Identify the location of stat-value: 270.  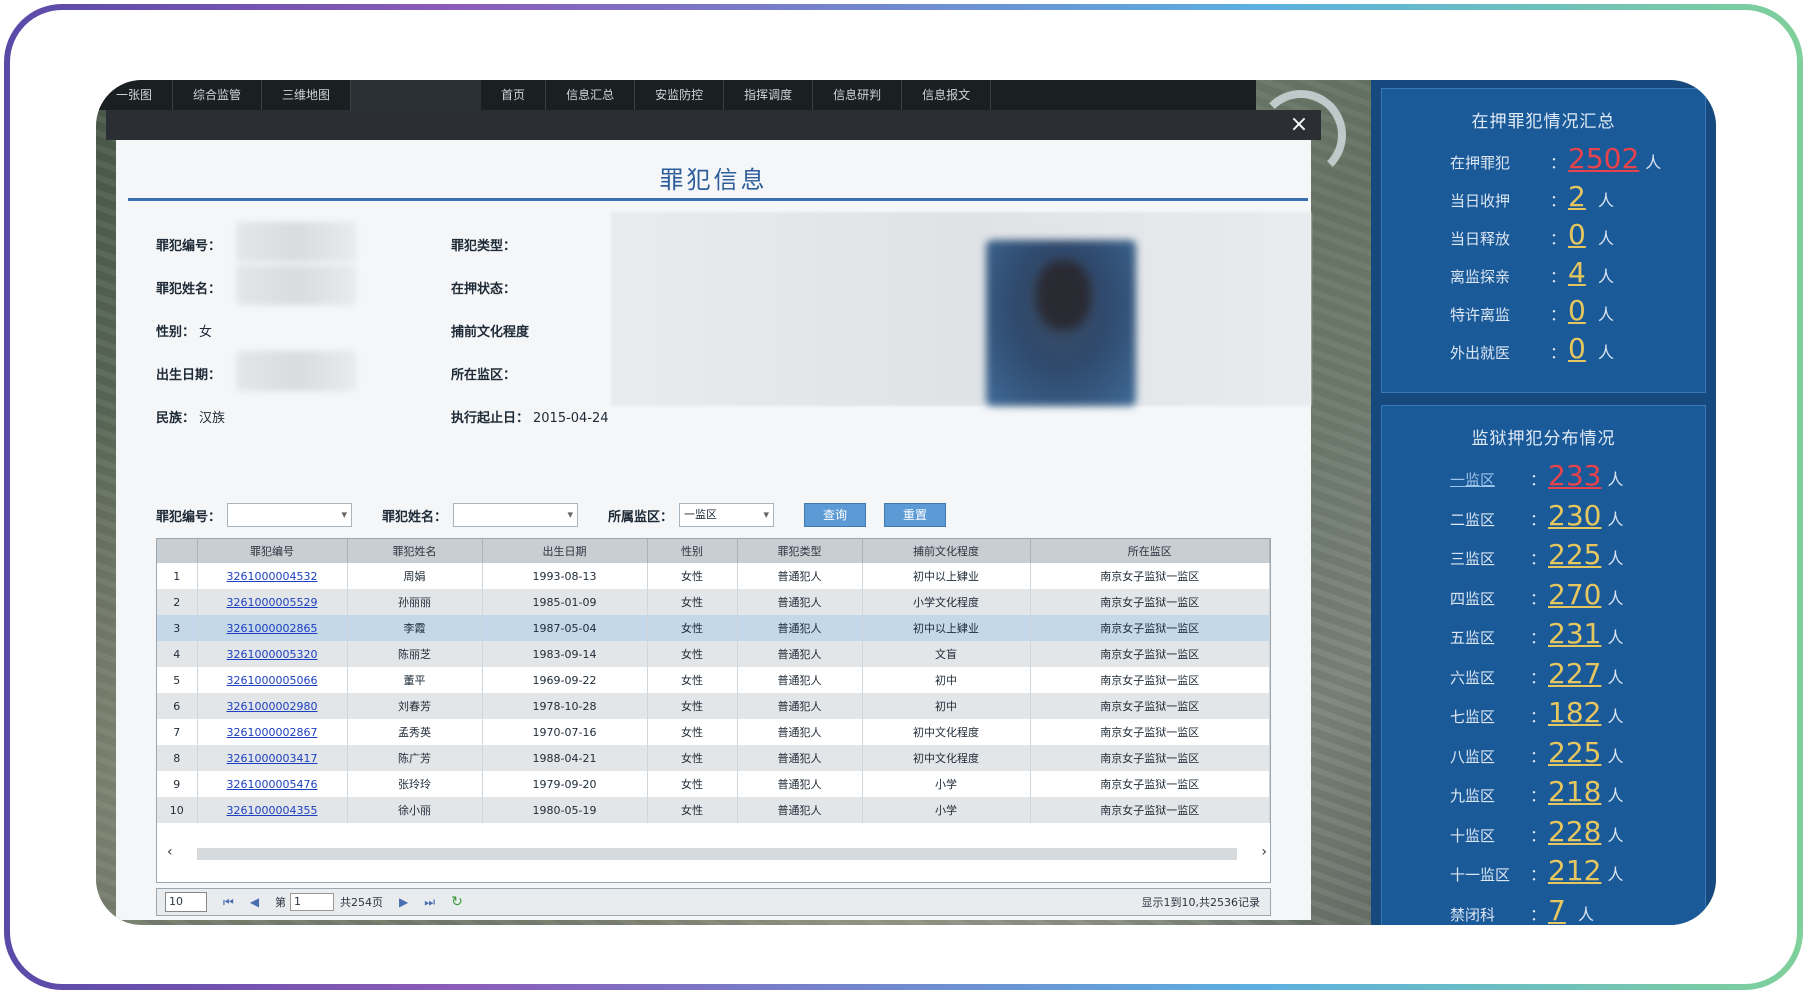
(1574, 594).